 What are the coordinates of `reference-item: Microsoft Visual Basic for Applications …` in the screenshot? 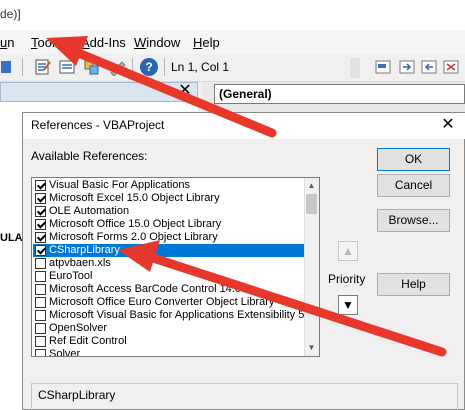 It's located at (169, 315).